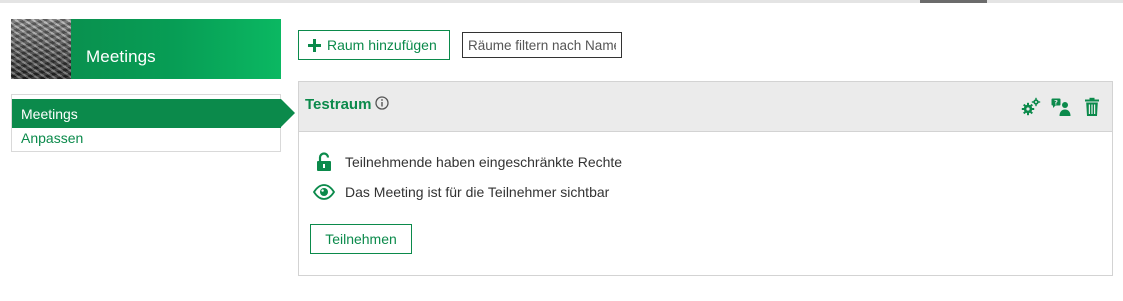 Image resolution: width=1123 pixels, height=301 pixels. What do you see at coordinates (705, 107) in the screenshot?
I see `room-card-header: Testraum ?` at bounding box center [705, 107].